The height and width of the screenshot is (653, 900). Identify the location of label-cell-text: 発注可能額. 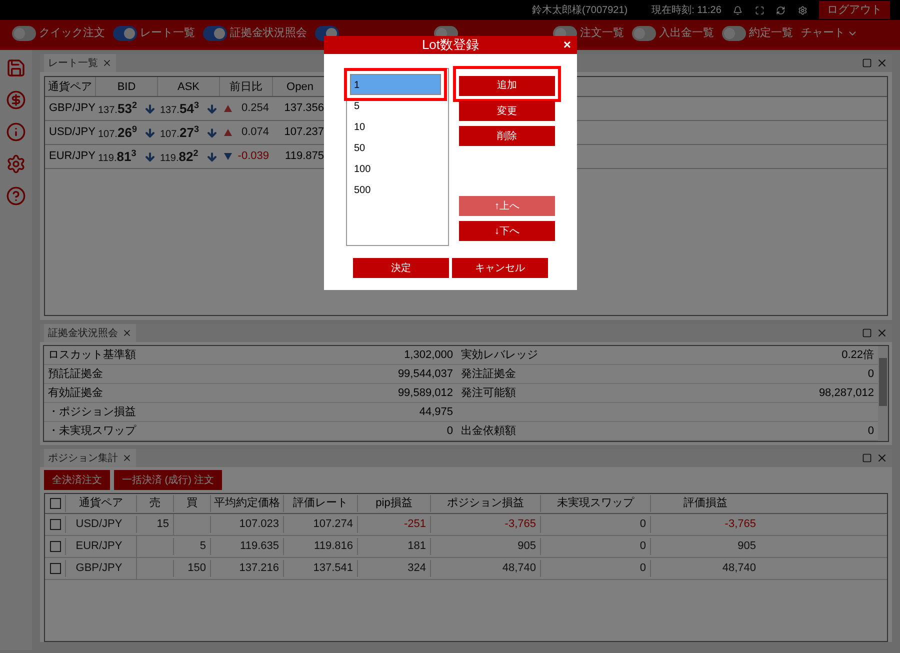
(488, 393).